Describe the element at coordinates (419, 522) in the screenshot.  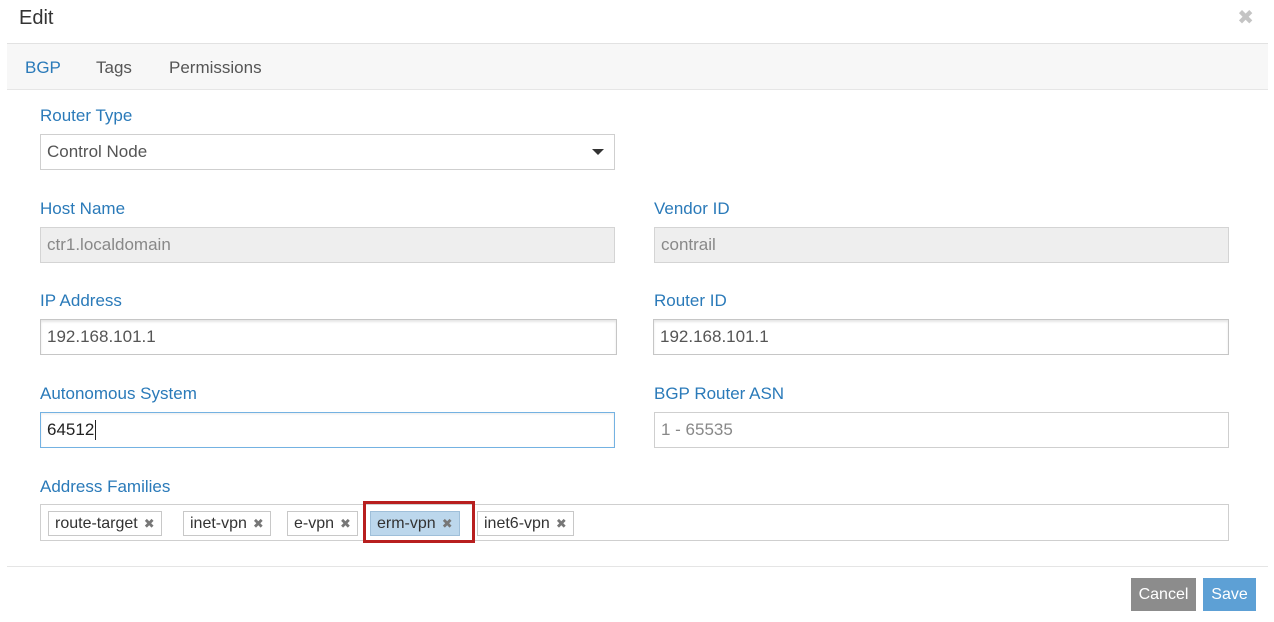
I see `highlight-annotation` at that location.